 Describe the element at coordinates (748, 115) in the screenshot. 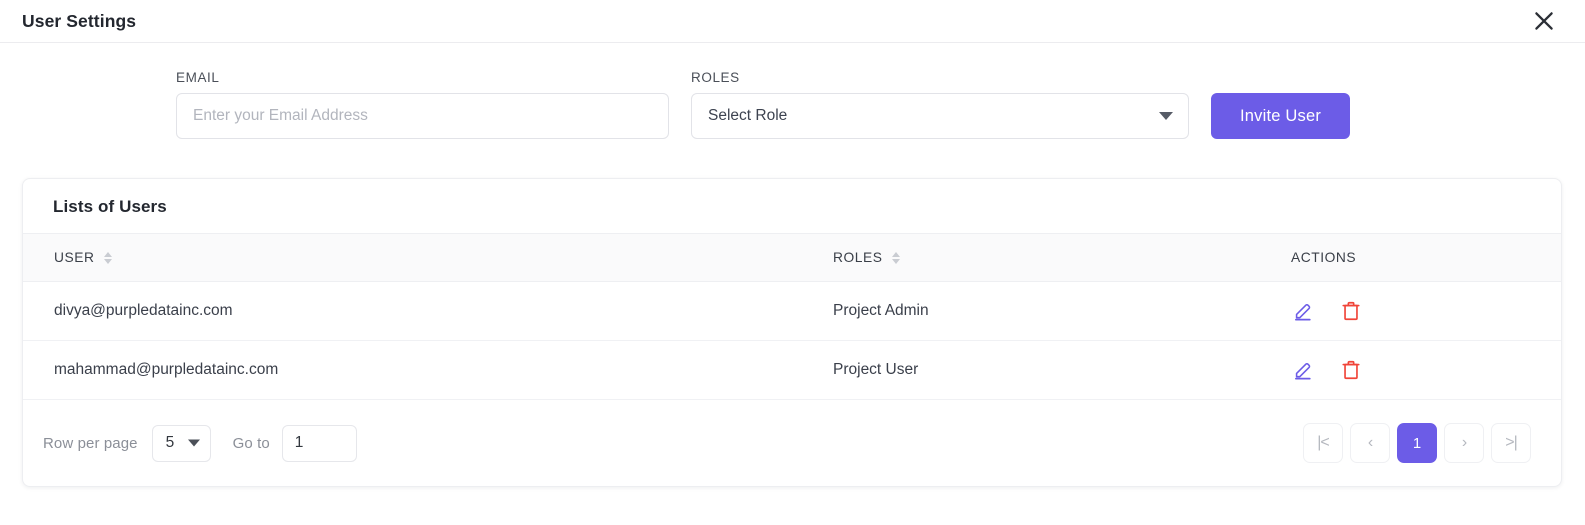

I see `role-select-value: Select Role` at that location.